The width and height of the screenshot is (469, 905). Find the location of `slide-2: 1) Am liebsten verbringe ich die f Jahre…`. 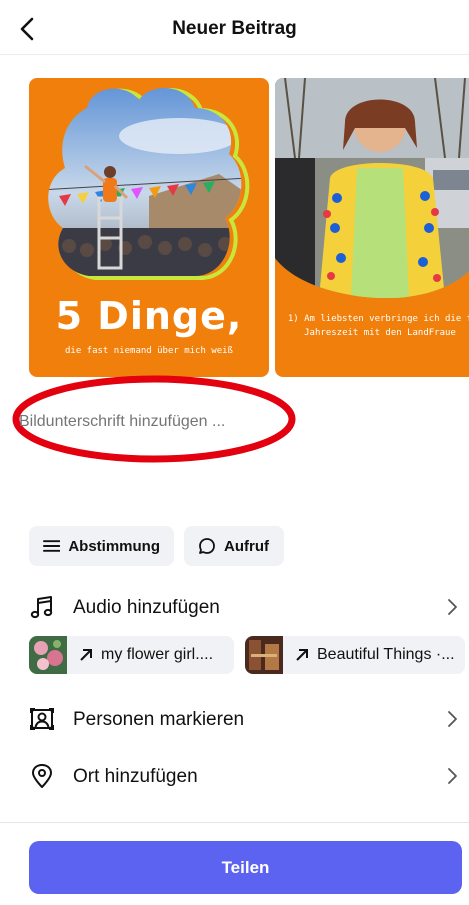

slide-2: 1) Am liebsten verbringe ich die f Jahre… is located at coordinates (372, 227).